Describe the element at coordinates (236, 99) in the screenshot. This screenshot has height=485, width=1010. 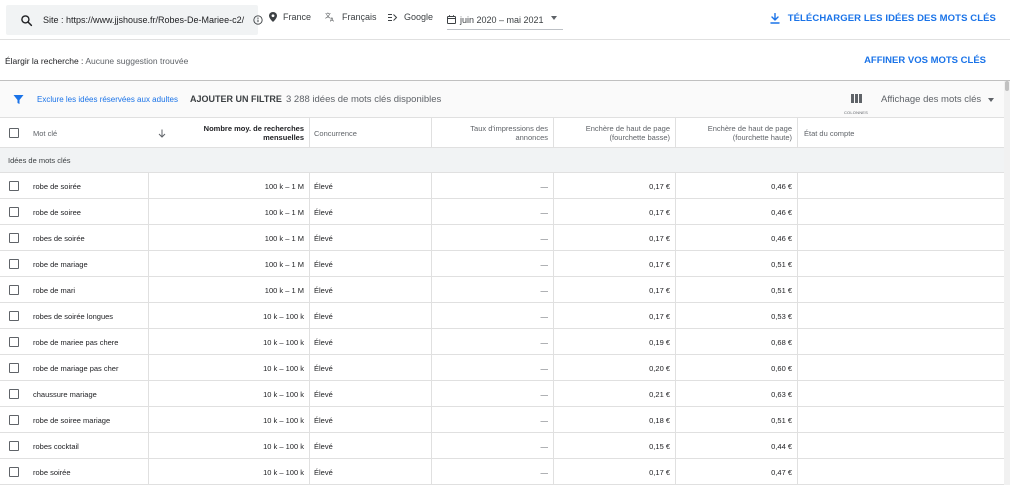
I see `add-filter-button: AJOUTER UN FILTRE` at that location.